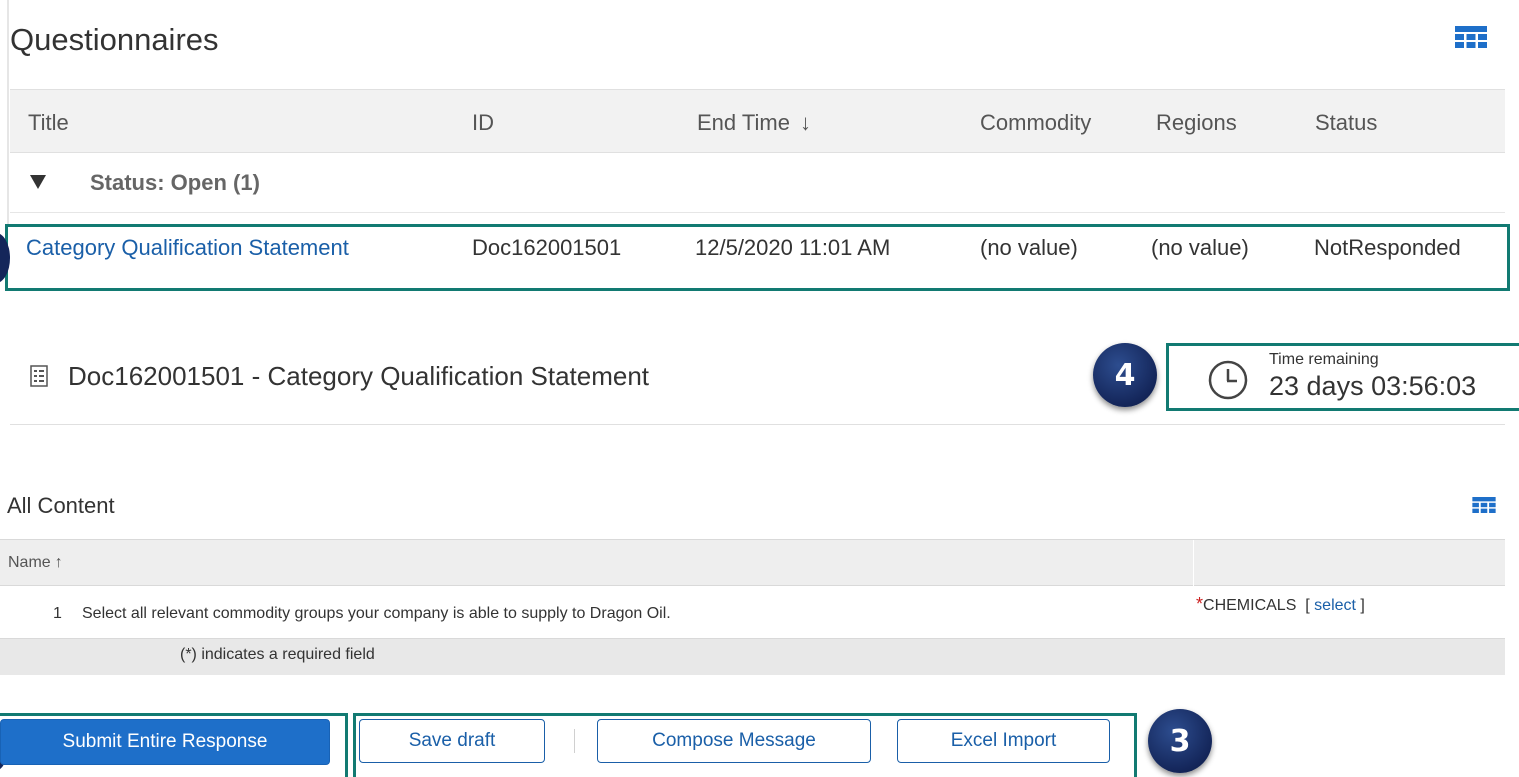 This screenshot has height=777, width=1519. I want to click on content-table-options-grid-icon, so click(1484, 505).